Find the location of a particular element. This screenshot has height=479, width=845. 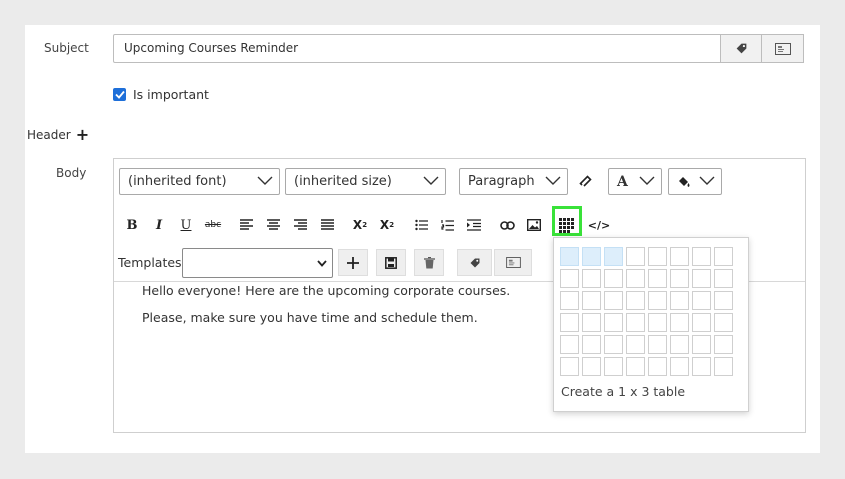

tag-icon is located at coordinates (474, 262).